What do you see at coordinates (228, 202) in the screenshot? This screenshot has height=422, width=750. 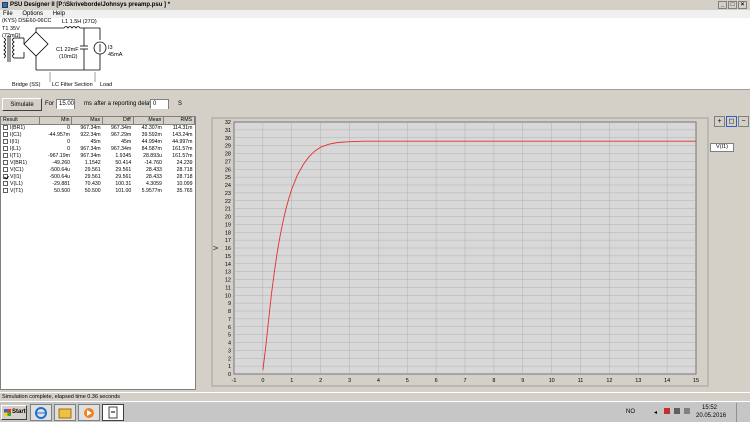 I see `y-tick-label: 22` at bounding box center [228, 202].